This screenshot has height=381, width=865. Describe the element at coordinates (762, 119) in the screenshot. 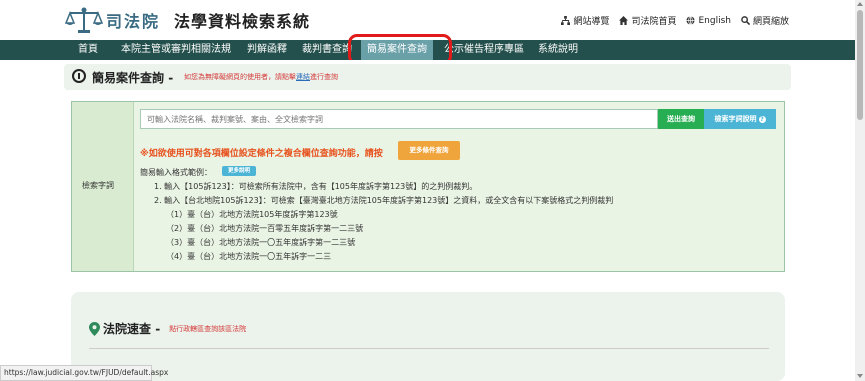

I see `question-icon: ?` at that location.